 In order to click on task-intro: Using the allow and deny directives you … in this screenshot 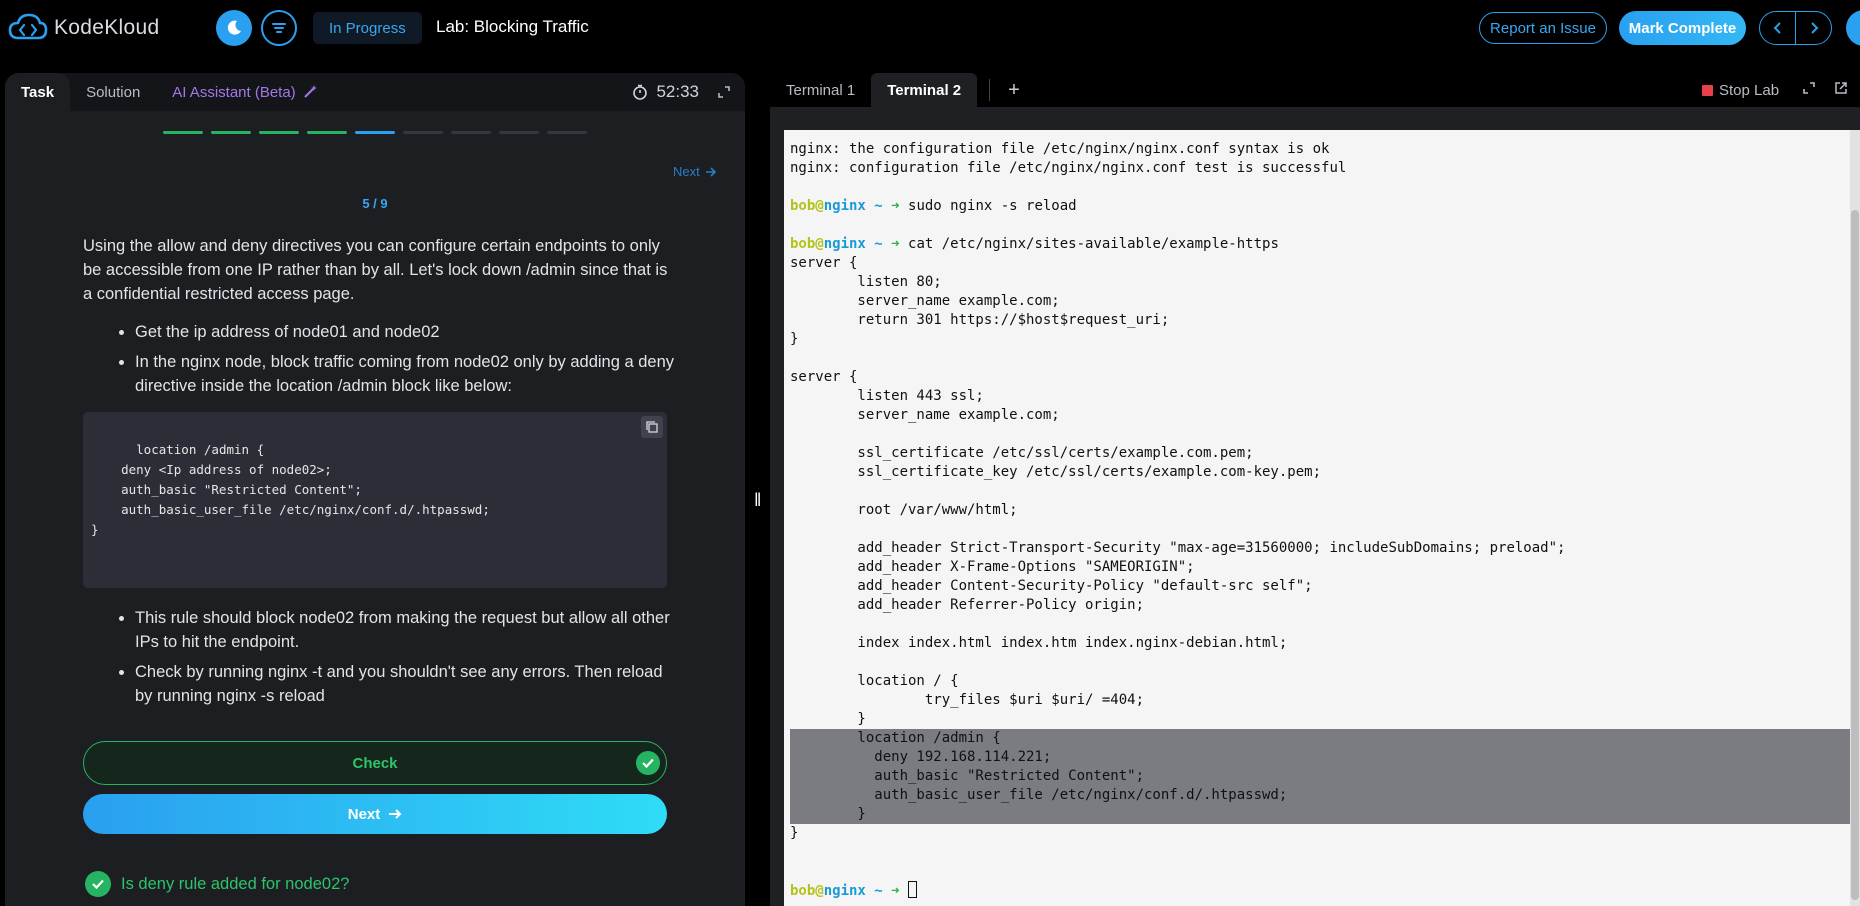, I will do `click(375, 270)`.